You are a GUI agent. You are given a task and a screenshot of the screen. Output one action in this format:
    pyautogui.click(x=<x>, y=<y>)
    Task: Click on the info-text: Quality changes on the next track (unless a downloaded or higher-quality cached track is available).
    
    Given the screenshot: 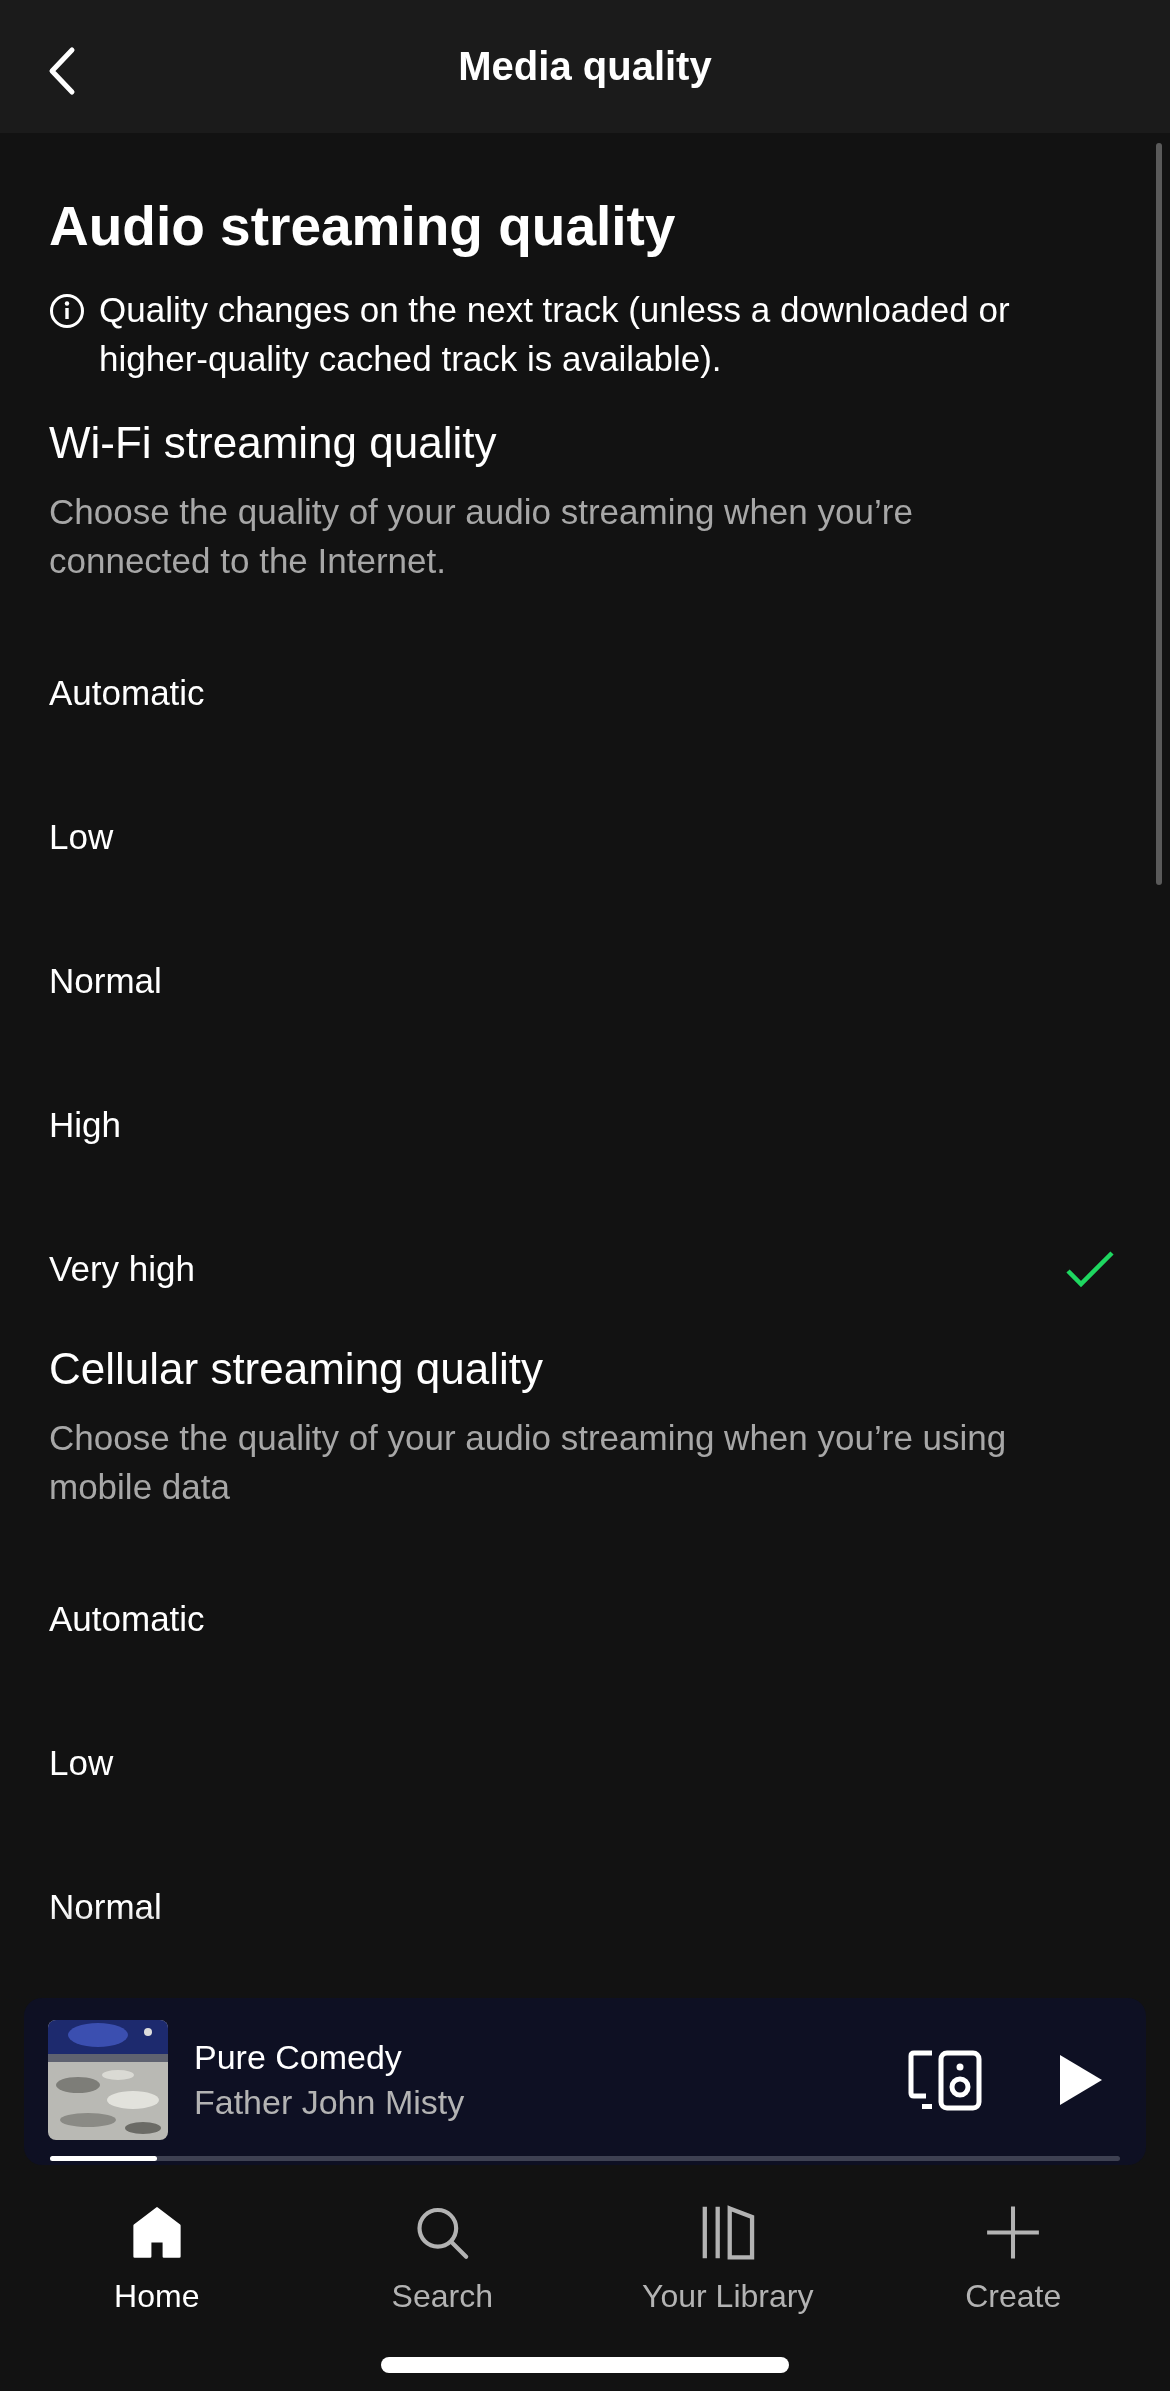 What is the action you would take?
    pyautogui.click(x=555, y=334)
    